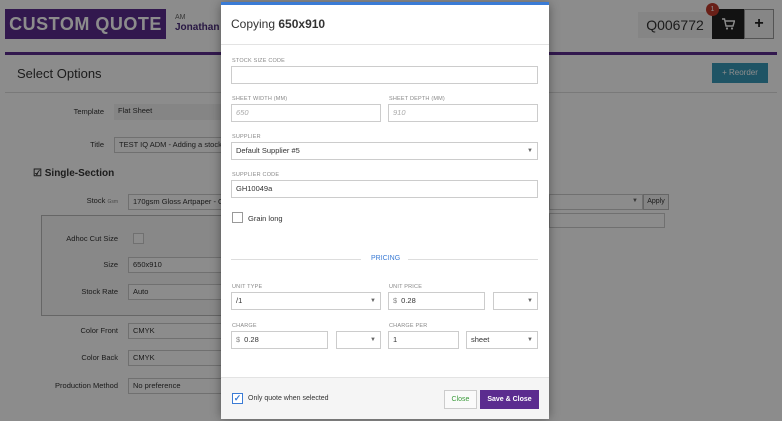  Describe the element at coordinates (288, 398) in the screenshot. I see `only-quote-label: Only quote when selected` at that location.